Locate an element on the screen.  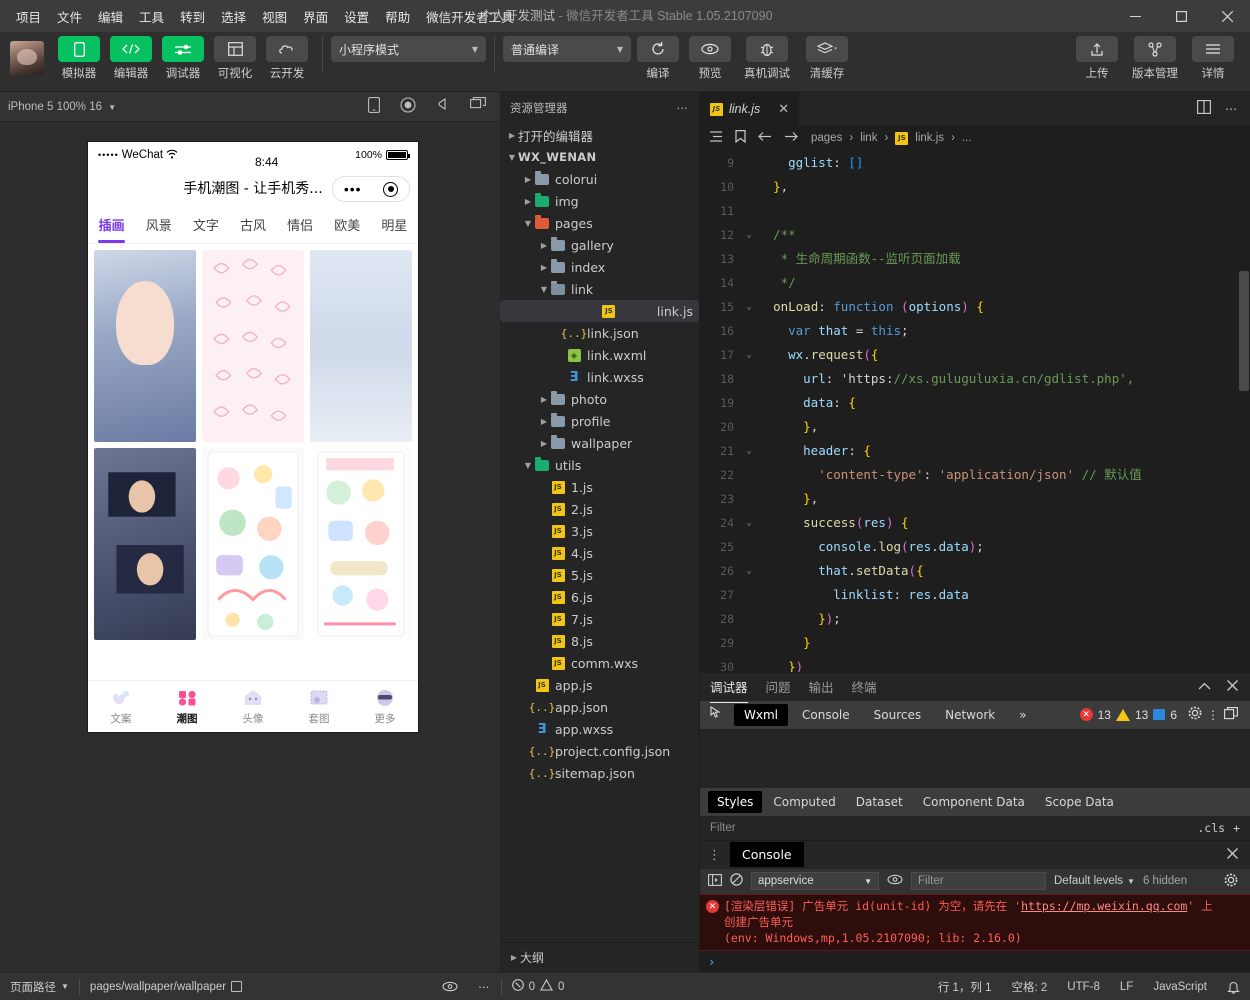
panel-tab-terminal: 终端 is located at coordinates (864, 686).